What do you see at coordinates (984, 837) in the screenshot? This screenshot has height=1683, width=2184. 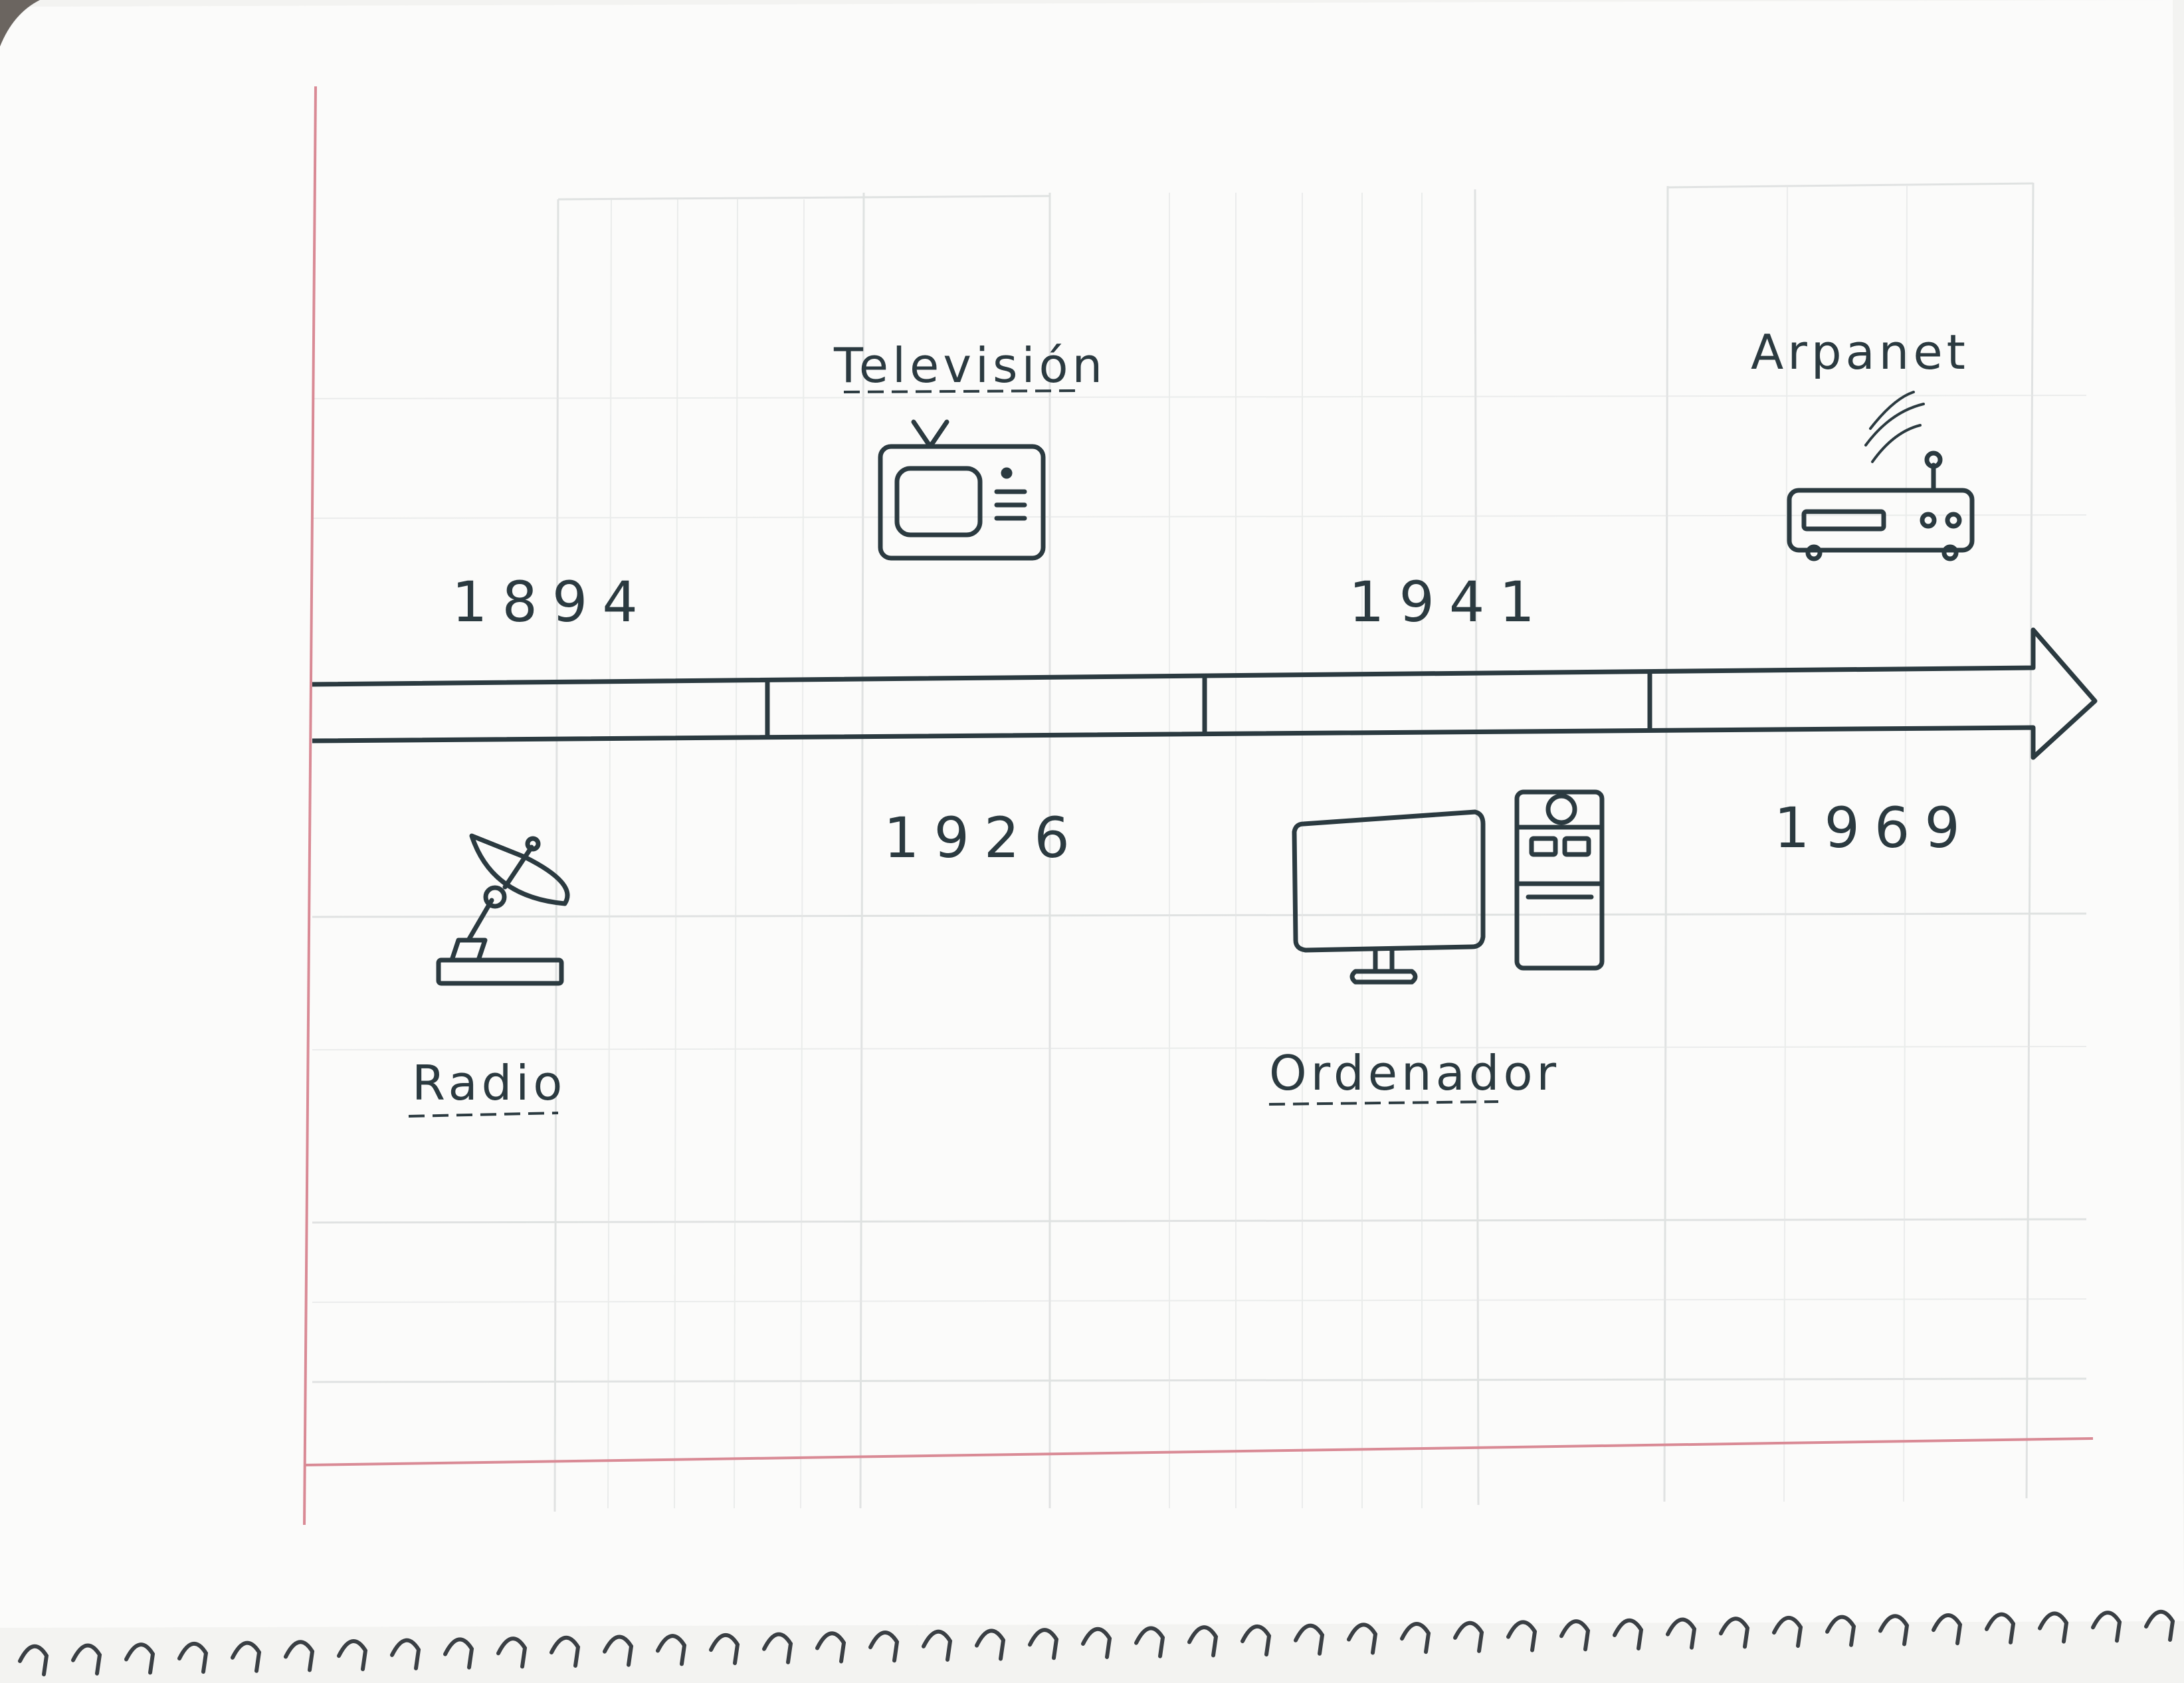 I see `year-1926: 1926` at bounding box center [984, 837].